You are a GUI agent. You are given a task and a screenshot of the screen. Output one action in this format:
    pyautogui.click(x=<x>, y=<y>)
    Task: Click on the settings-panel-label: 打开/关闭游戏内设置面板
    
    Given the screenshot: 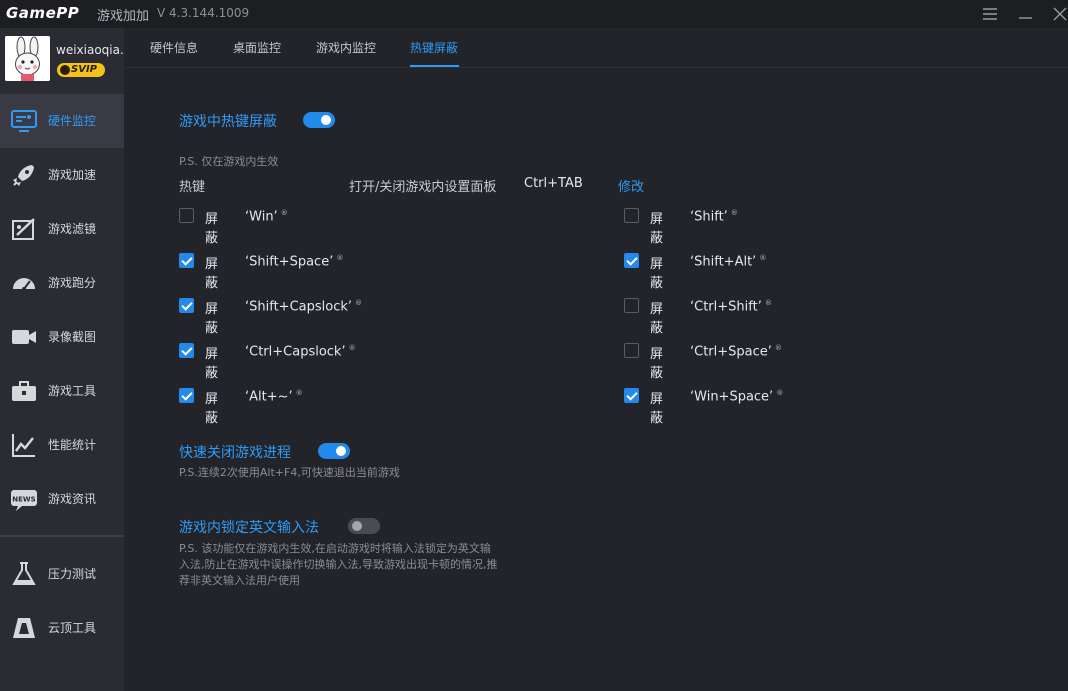 What is the action you would take?
    pyautogui.click(x=423, y=187)
    